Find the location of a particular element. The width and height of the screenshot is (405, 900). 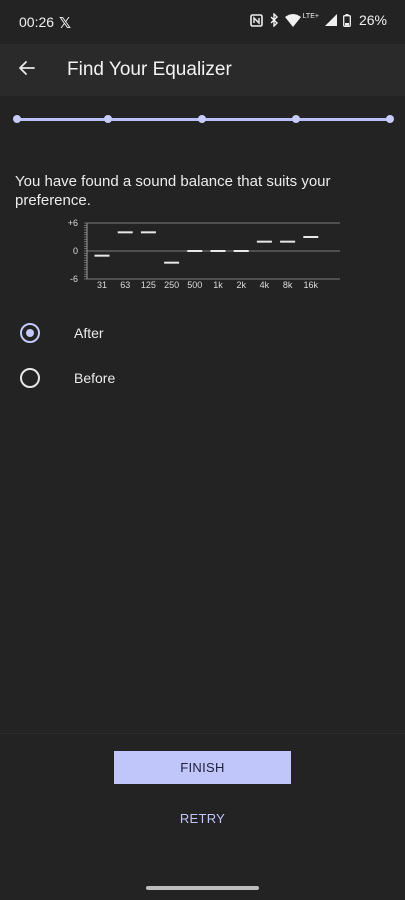

x-tick-label: 31 is located at coordinates (102, 285).